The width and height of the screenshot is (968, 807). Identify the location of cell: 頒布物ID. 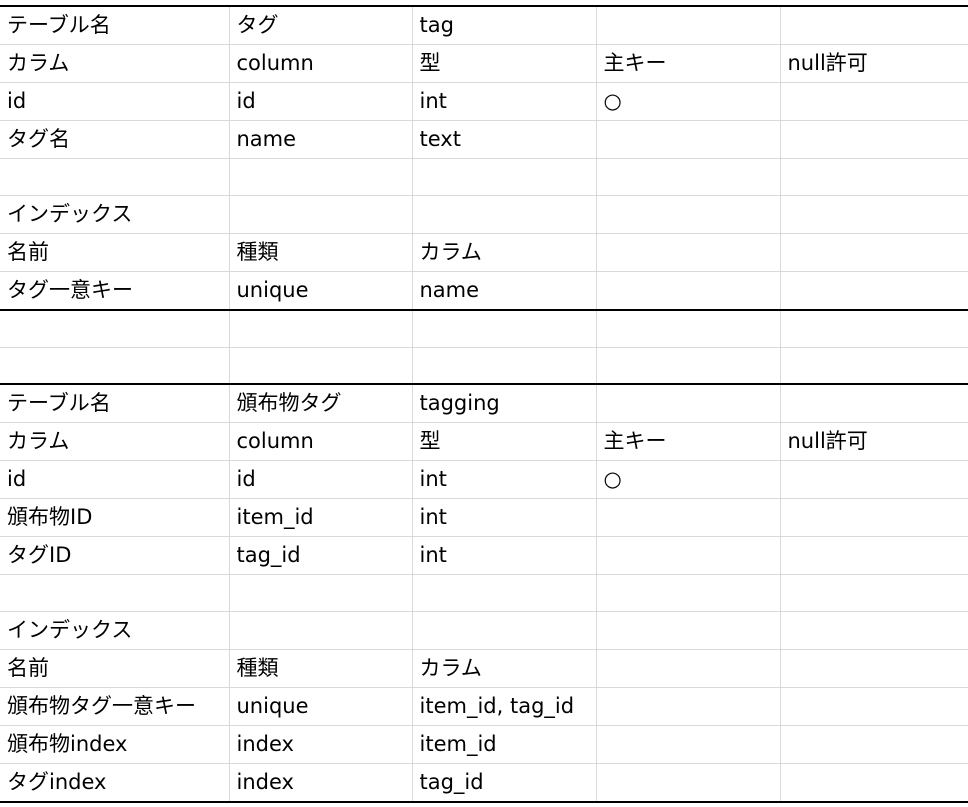
(115, 517).